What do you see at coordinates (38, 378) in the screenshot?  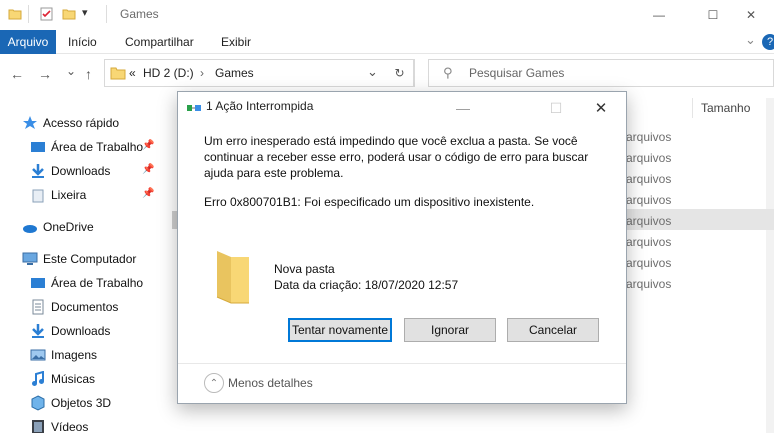 I see `music-icon` at bounding box center [38, 378].